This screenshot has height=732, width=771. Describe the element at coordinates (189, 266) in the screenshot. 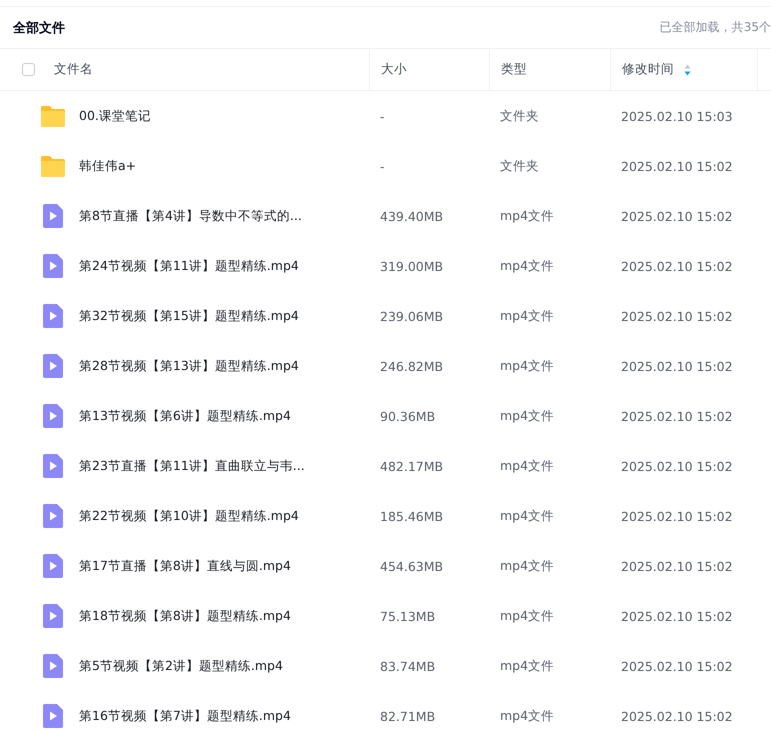

I see `file-name: 第24节视频【第11讲】题型精练.mp4` at that location.